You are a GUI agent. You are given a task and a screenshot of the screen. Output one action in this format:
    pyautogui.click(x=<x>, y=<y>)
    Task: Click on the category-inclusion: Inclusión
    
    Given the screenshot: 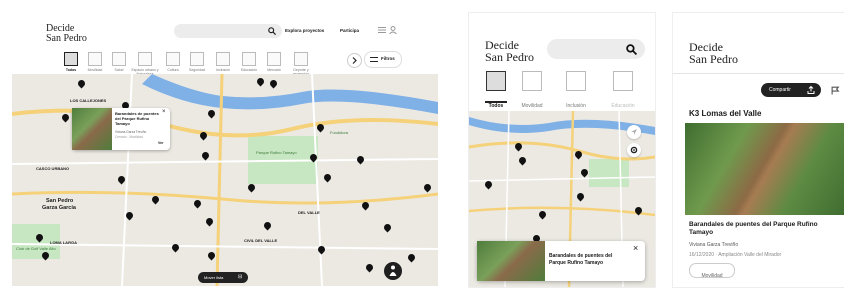 What is the action you would take?
    pyautogui.click(x=223, y=62)
    